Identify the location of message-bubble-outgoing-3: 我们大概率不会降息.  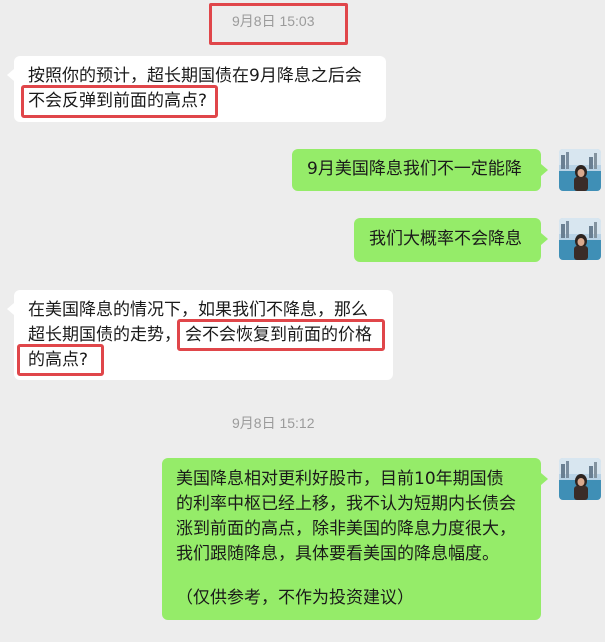
(447, 240).